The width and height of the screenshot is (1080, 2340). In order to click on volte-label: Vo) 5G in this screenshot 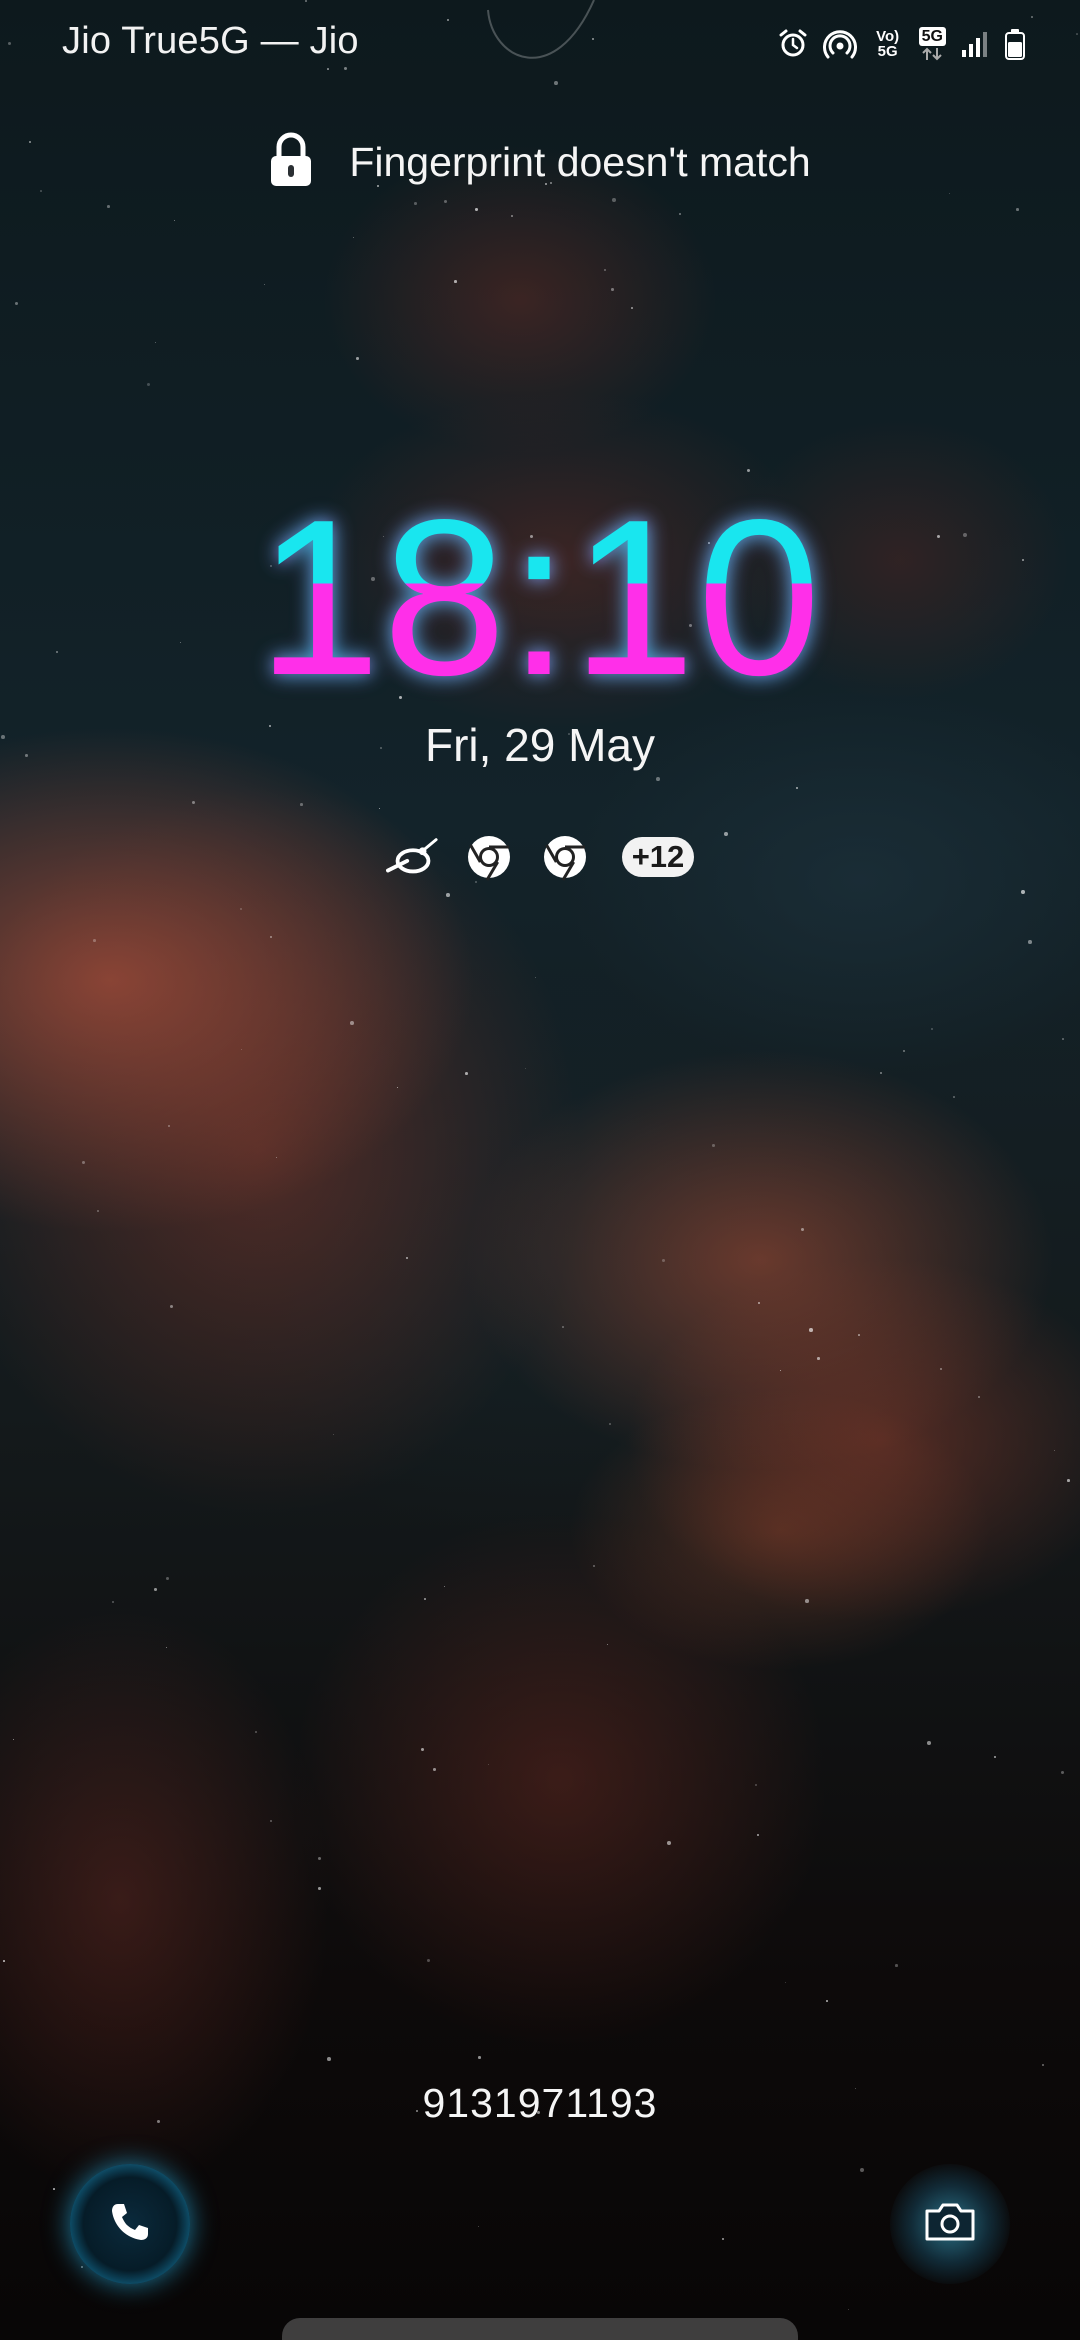, I will do `click(888, 44)`.